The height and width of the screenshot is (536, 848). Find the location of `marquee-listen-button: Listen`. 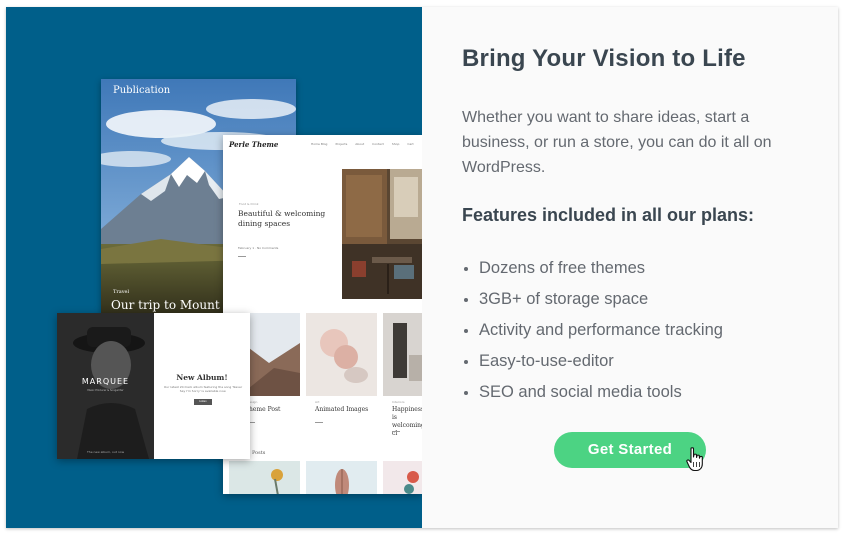

marquee-listen-button: Listen is located at coordinates (203, 402).